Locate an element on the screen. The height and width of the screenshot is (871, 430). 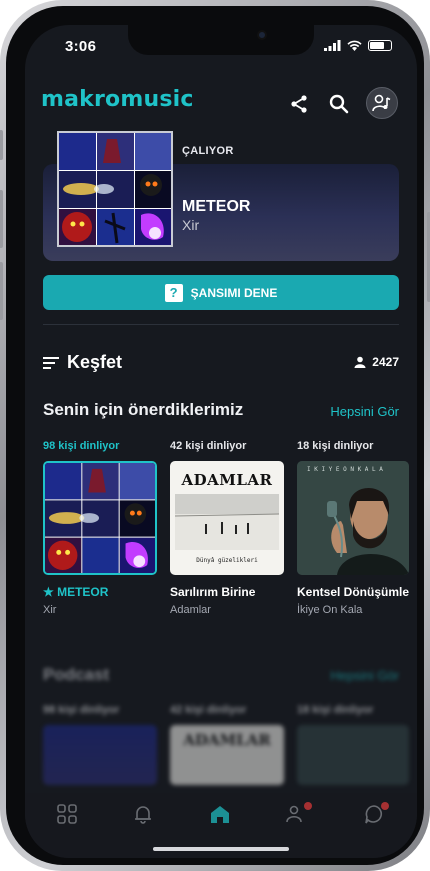
album-cover is located at coordinates (100, 518).